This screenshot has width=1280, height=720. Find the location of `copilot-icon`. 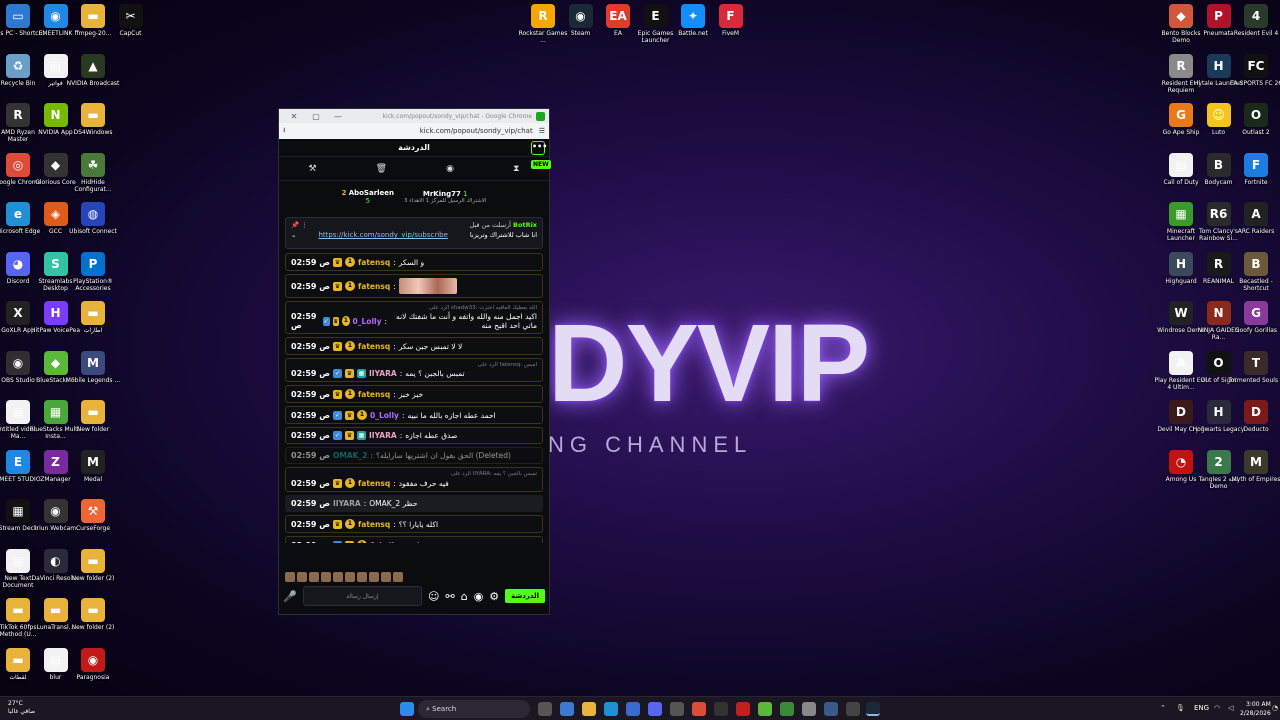

copilot-icon is located at coordinates (567, 709).